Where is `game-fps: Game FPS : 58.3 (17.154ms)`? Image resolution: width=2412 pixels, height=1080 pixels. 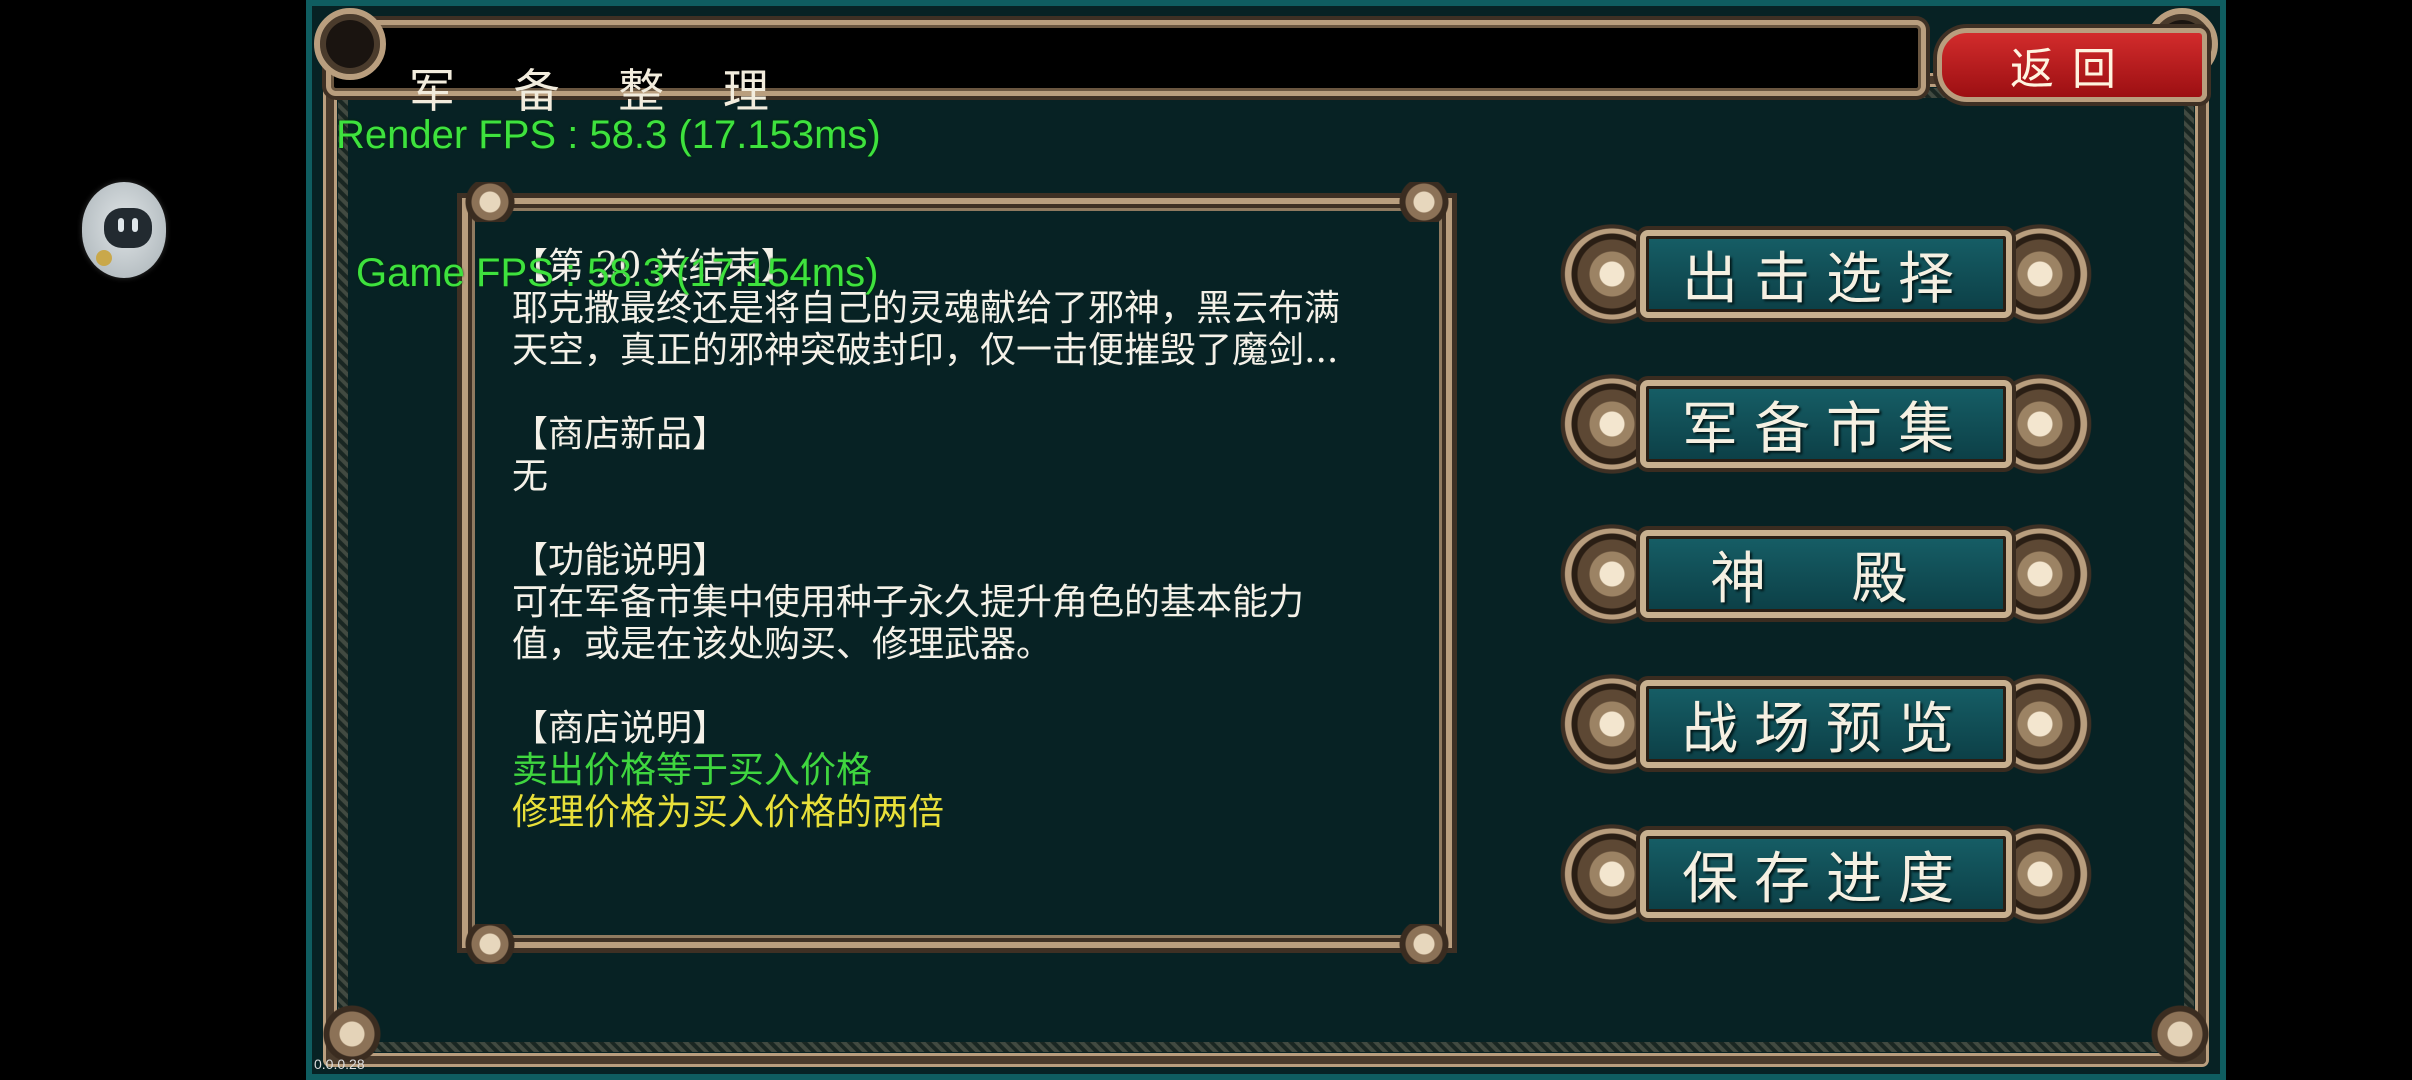 game-fps: Game FPS : 58.3 (17.154ms) is located at coordinates (617, 273).